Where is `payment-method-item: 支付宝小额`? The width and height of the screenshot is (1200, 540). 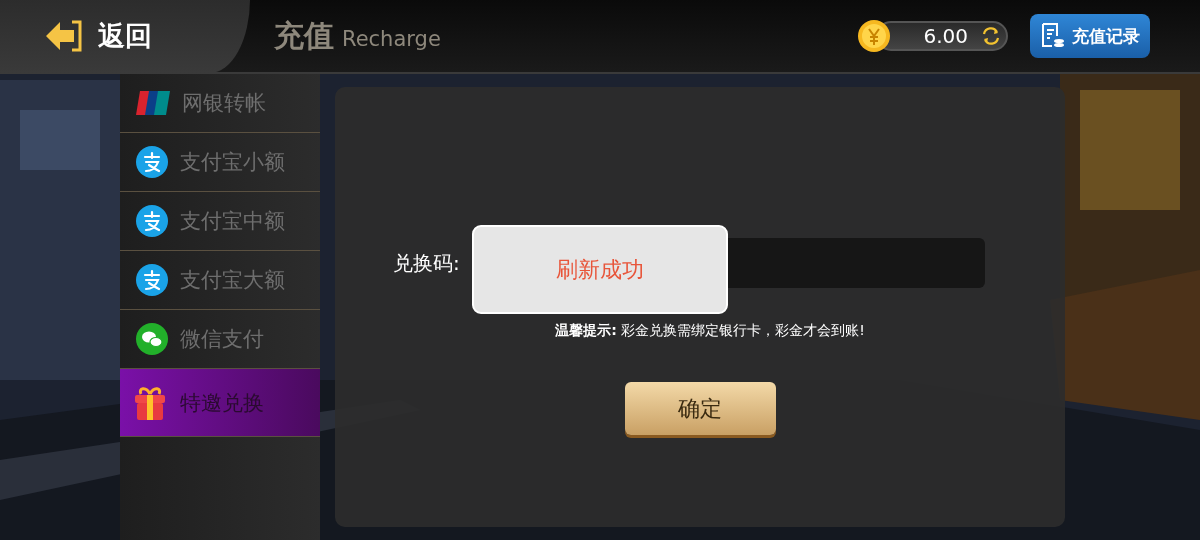
payment-method-item: 支付宝小额 is located at coordinates (220, 162).